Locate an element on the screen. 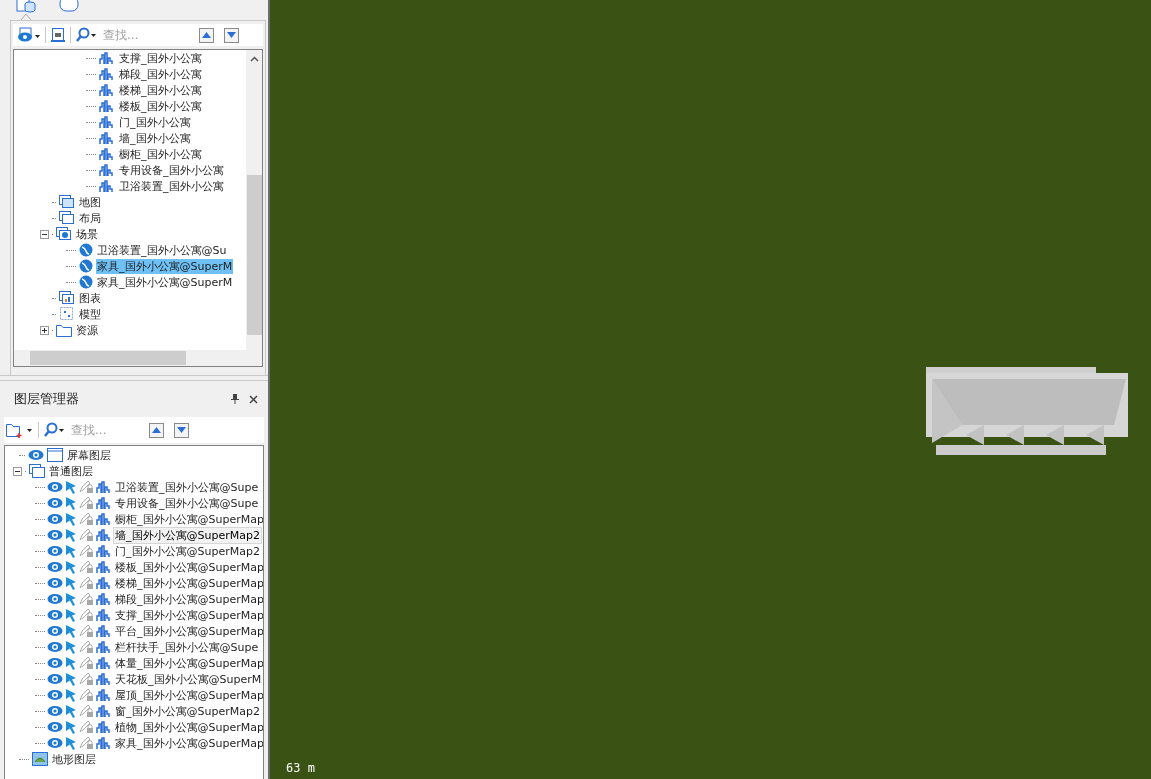  layer-group: 地形图层 is located at coordinates (74, 759).